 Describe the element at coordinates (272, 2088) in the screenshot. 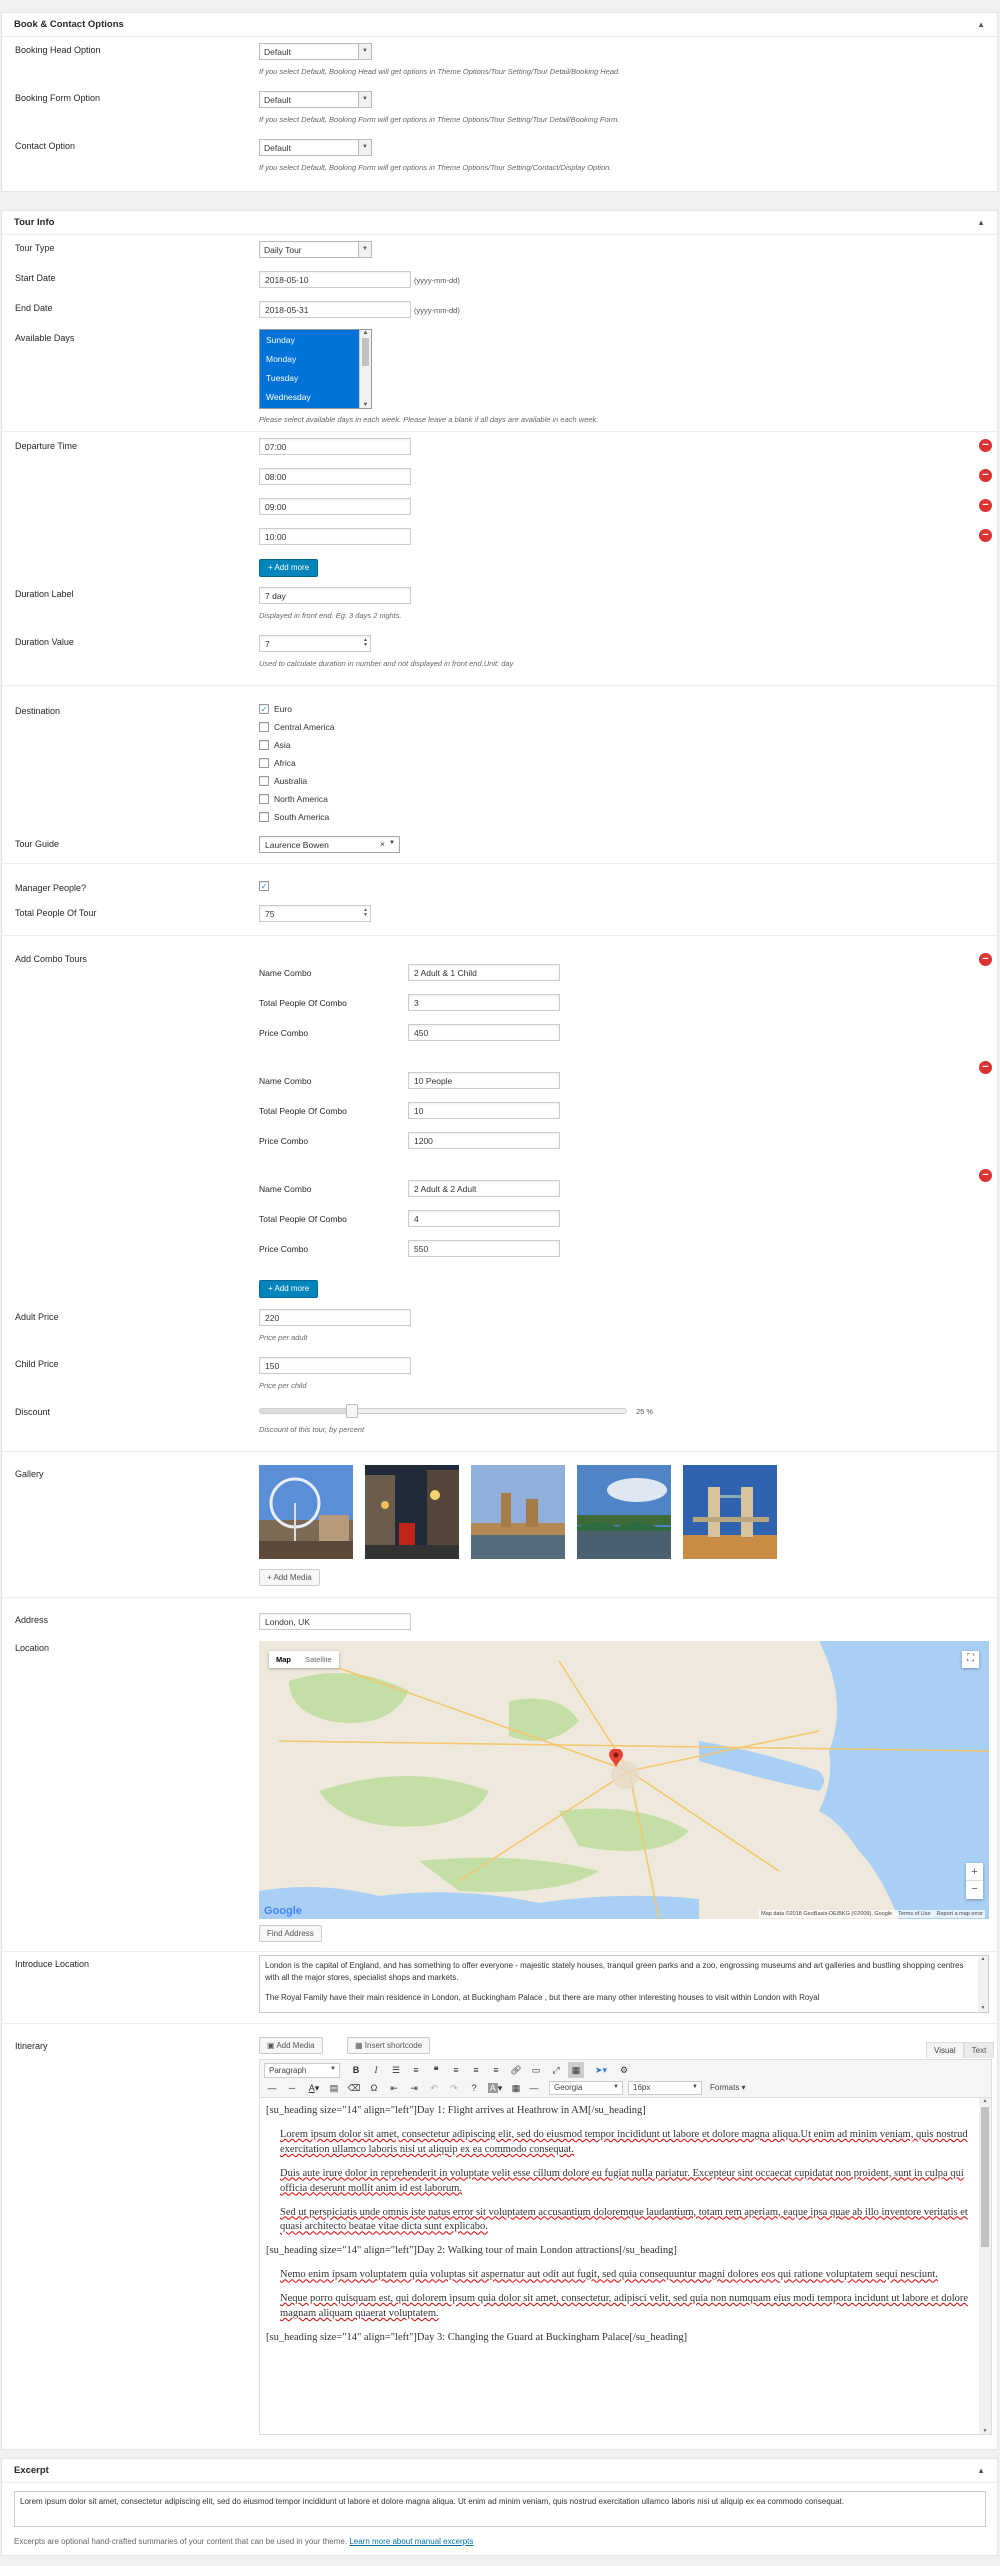

I see `strikethrough-icon: —` at that location.